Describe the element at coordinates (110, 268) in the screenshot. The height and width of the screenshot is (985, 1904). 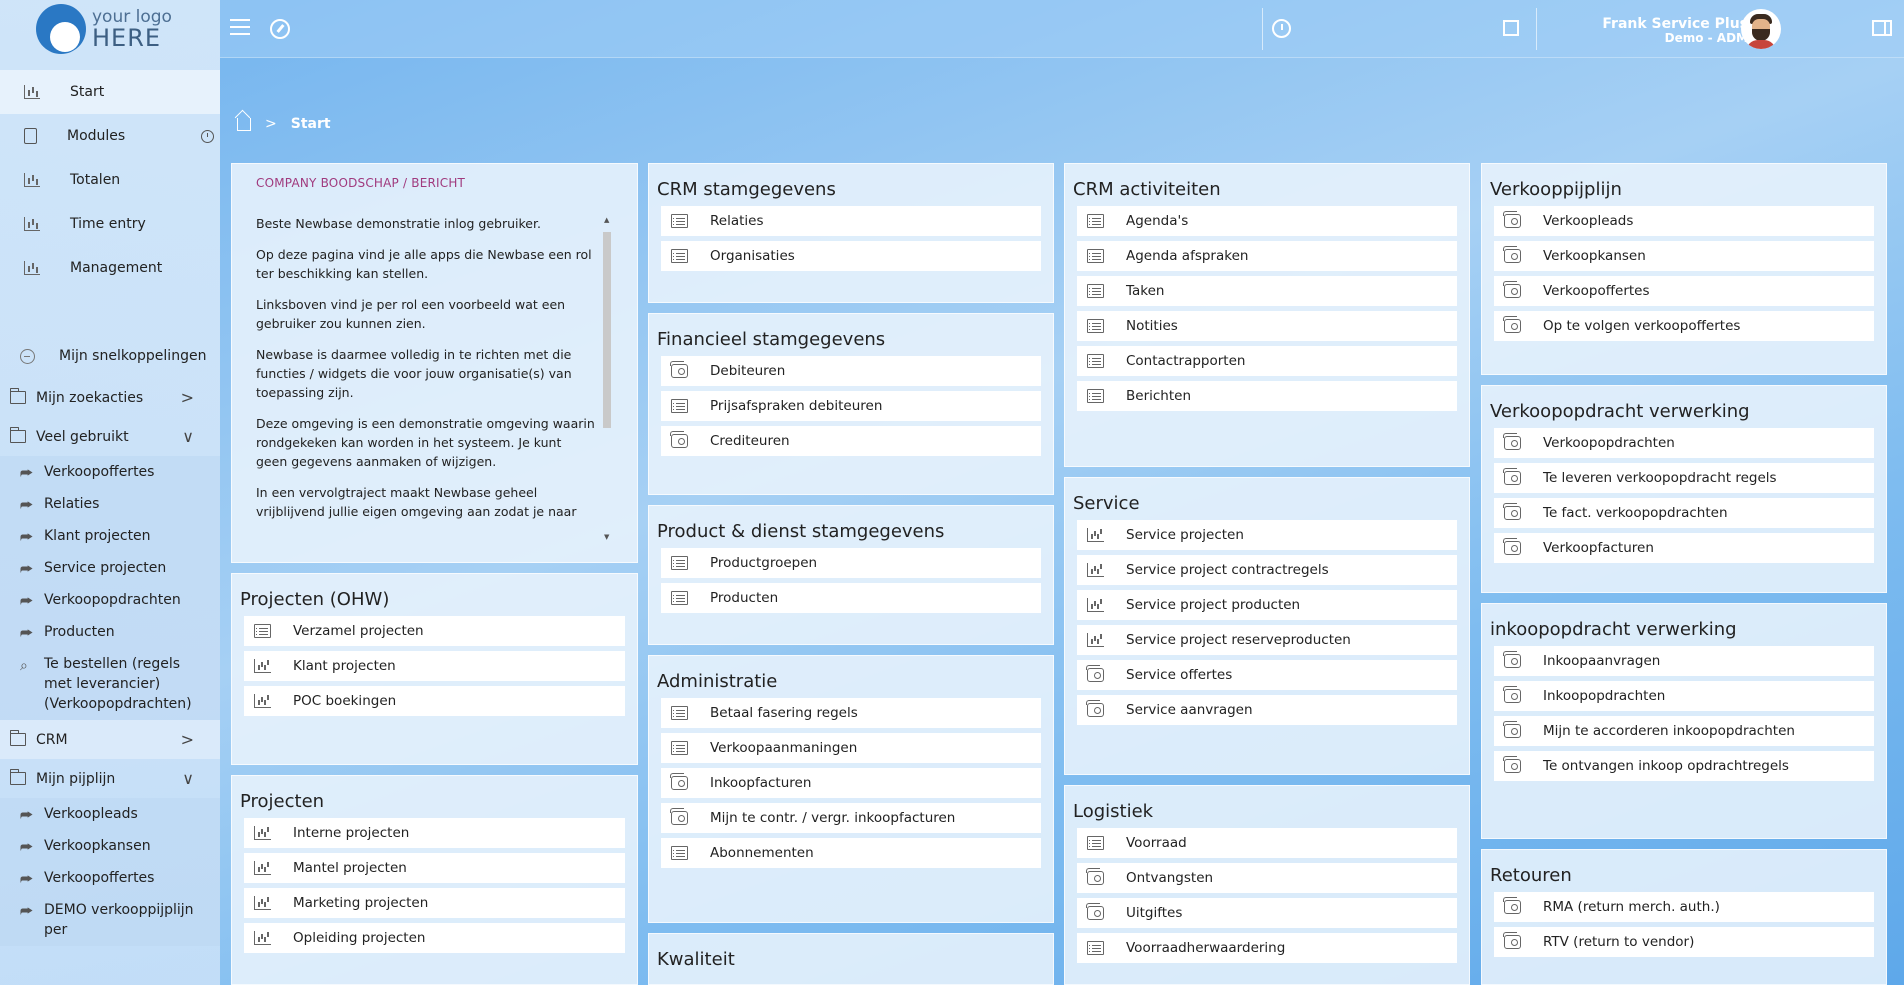
I see `nav-item-management: Management` at that location.